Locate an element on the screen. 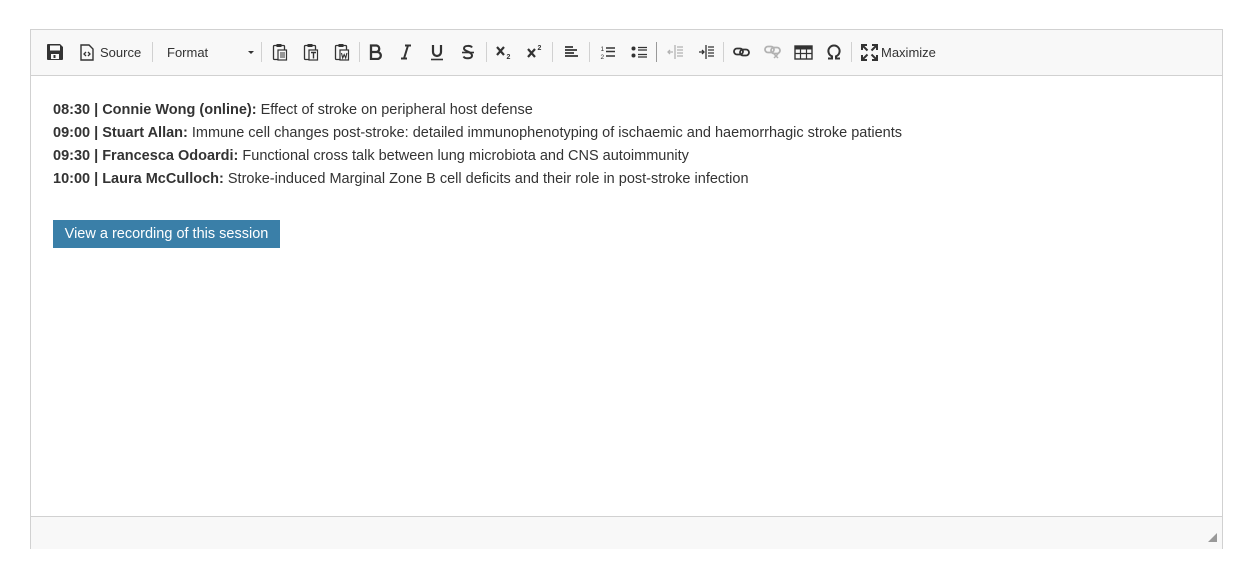 The image size is (1251, 578). align-left-icon is located at coordinates (571, 51).